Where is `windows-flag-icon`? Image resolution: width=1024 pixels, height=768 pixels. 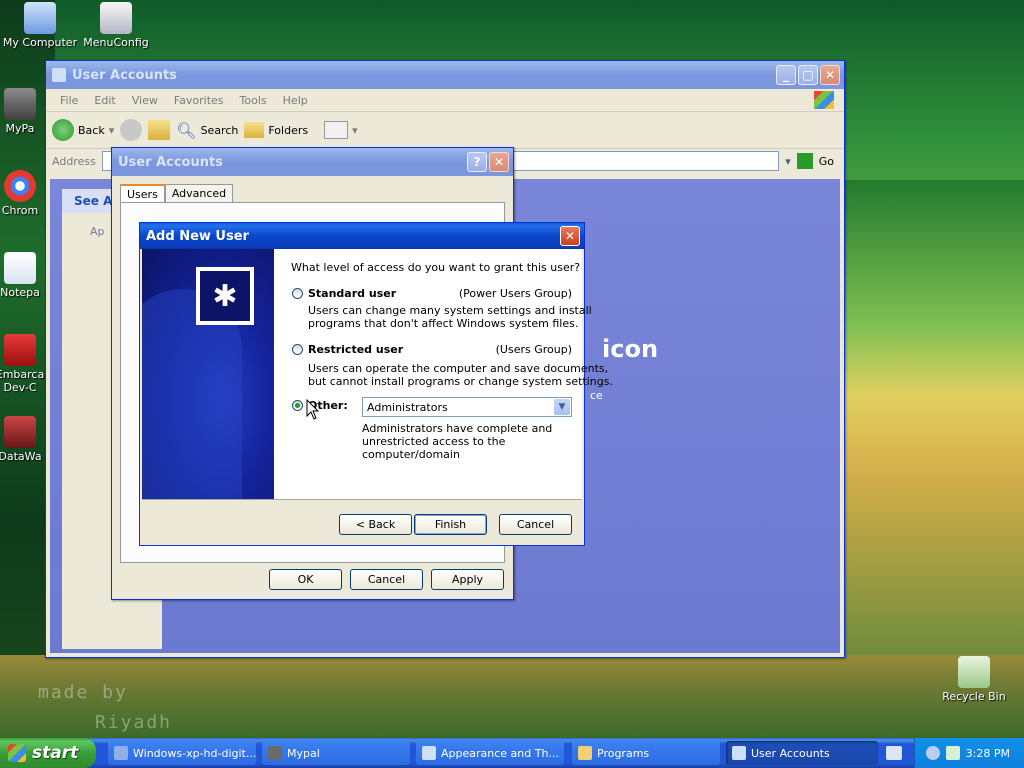 windows-flag-icon is located at coordinates (17, 753).